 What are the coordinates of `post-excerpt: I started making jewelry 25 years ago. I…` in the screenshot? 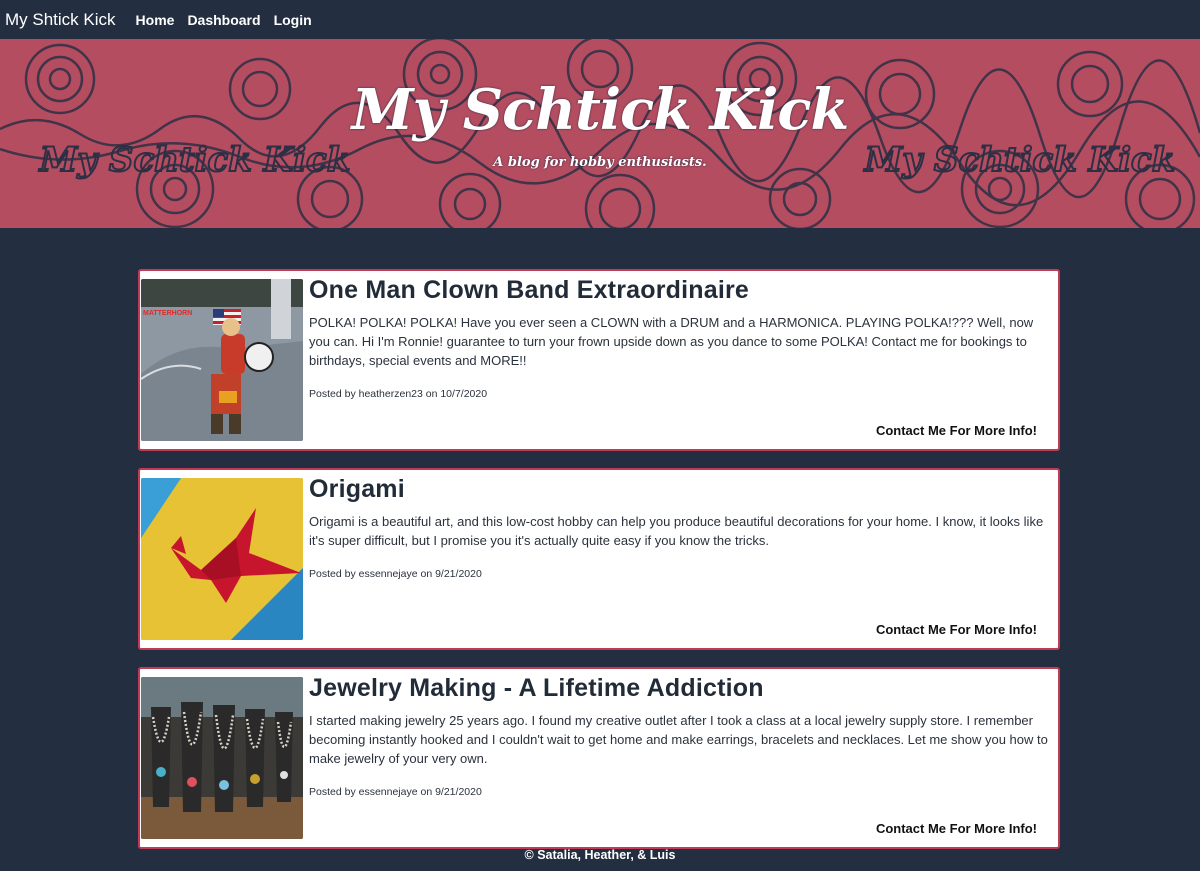 It's located at (678, 739).